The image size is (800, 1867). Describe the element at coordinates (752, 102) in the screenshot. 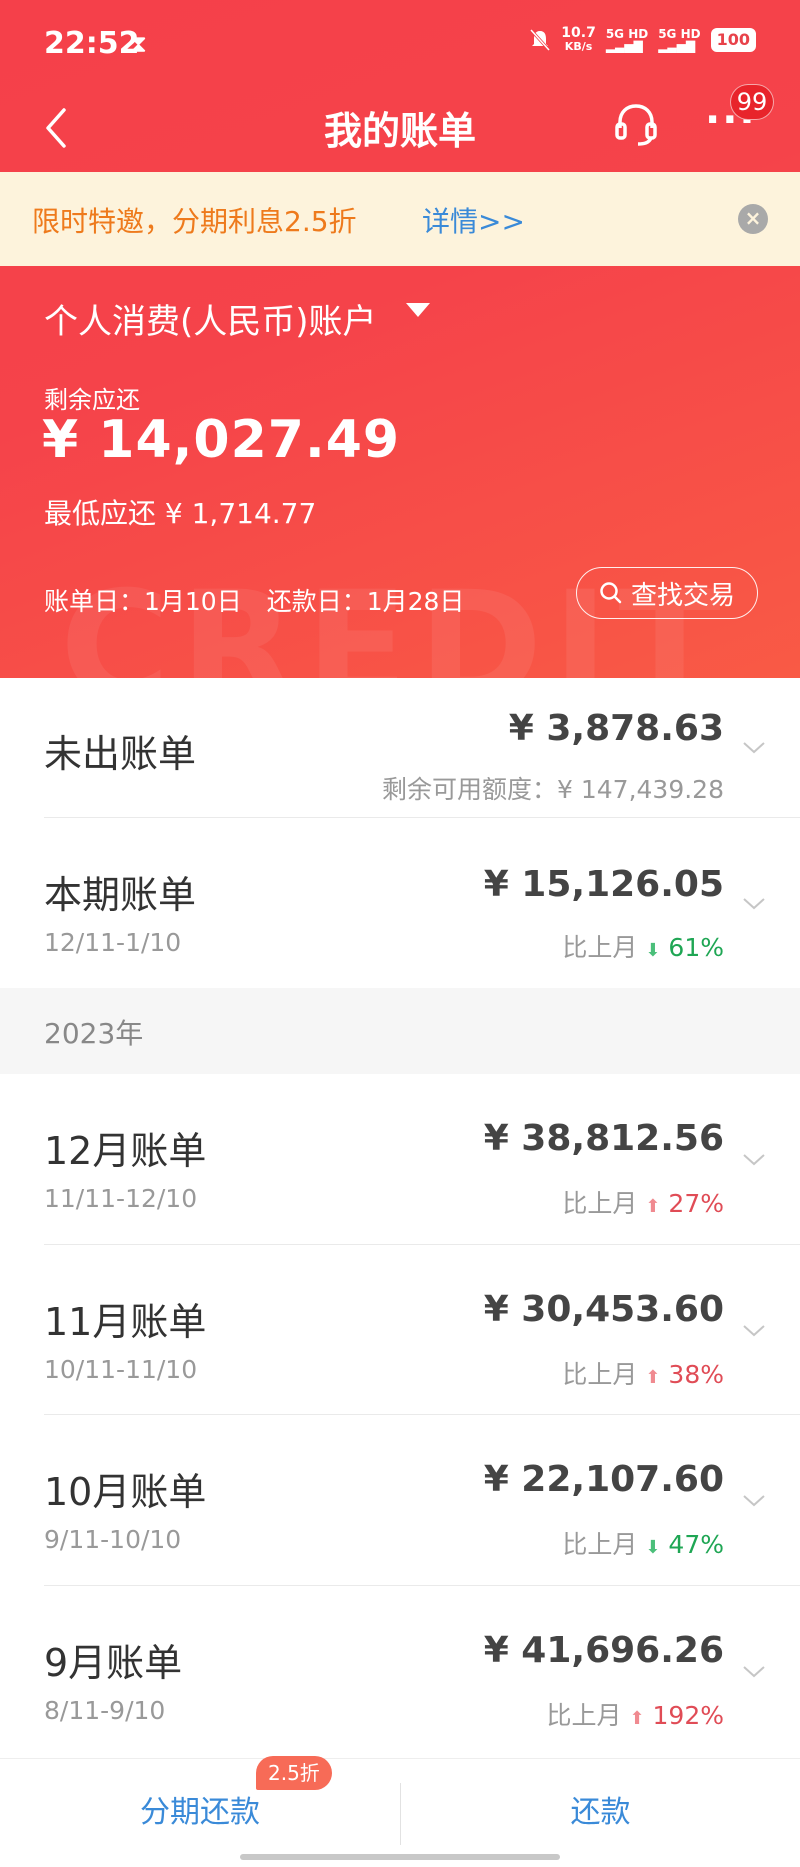

I see `notification-badge: 99` at that location.